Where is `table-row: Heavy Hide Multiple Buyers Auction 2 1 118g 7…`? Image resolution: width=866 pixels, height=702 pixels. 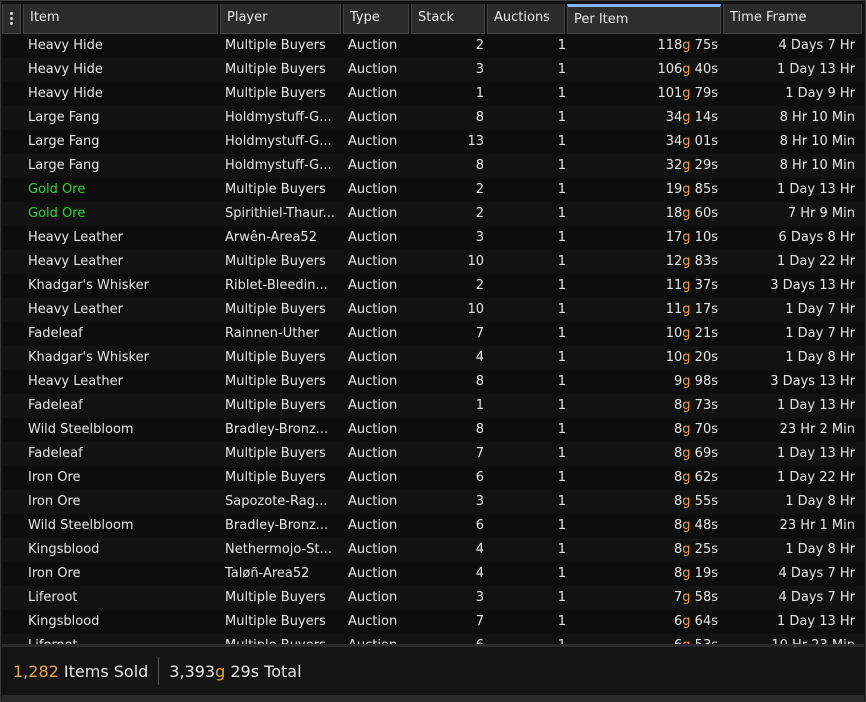
table-row: Heavy Hide Multiple Buyers Auction 2 1 118g 7… is located at coordinates (433, 46).